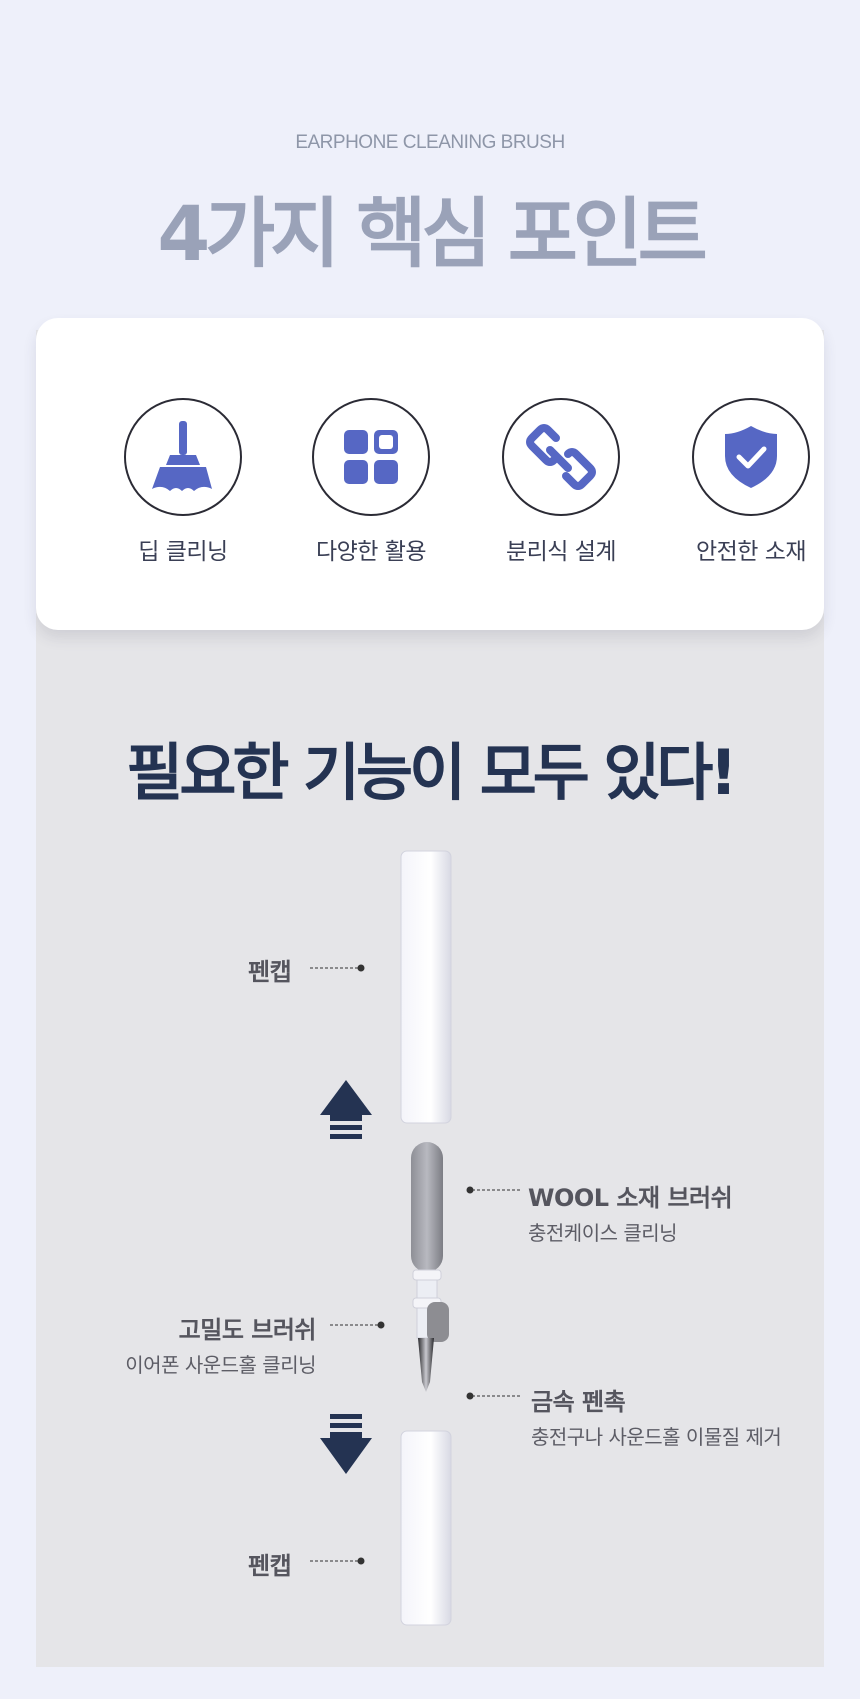  Describe the element at coordinates (183, 552) in the screenshot. I see `point-label: 딥 클리닝` at that location.